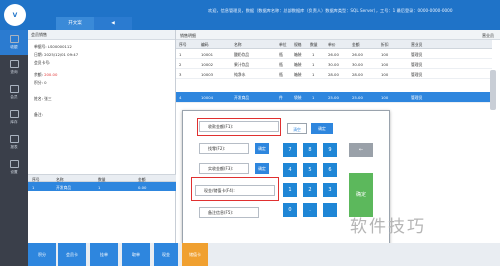 The image size is (500, 266). Describe the element at coordinates (334, 74) in the screenshot. I see `table-row: 3 10003 纯净水瓶箱装 1 28.00 28.00 100 管理员` at that location.